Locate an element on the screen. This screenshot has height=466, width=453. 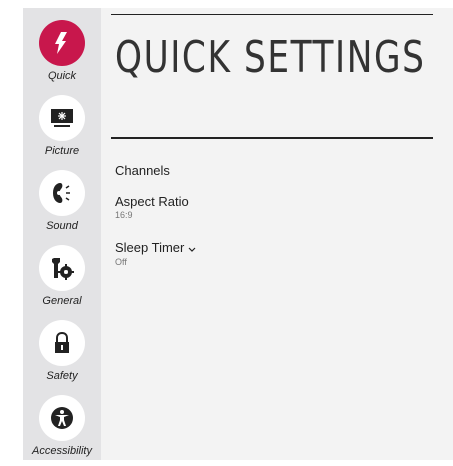
sidebar-item-quick: Quick is located at coordinates (62, 51).